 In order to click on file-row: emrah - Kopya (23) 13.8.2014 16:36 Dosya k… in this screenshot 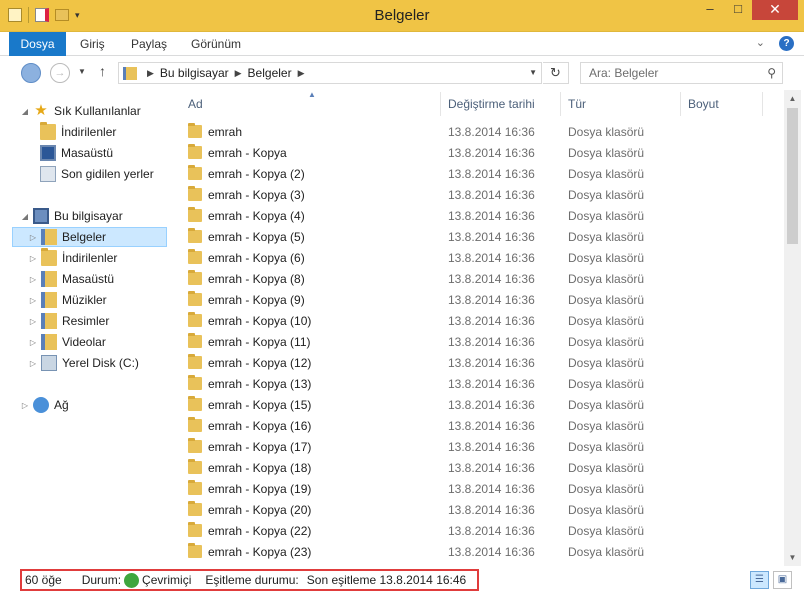, I will do `click(480, 552)`.